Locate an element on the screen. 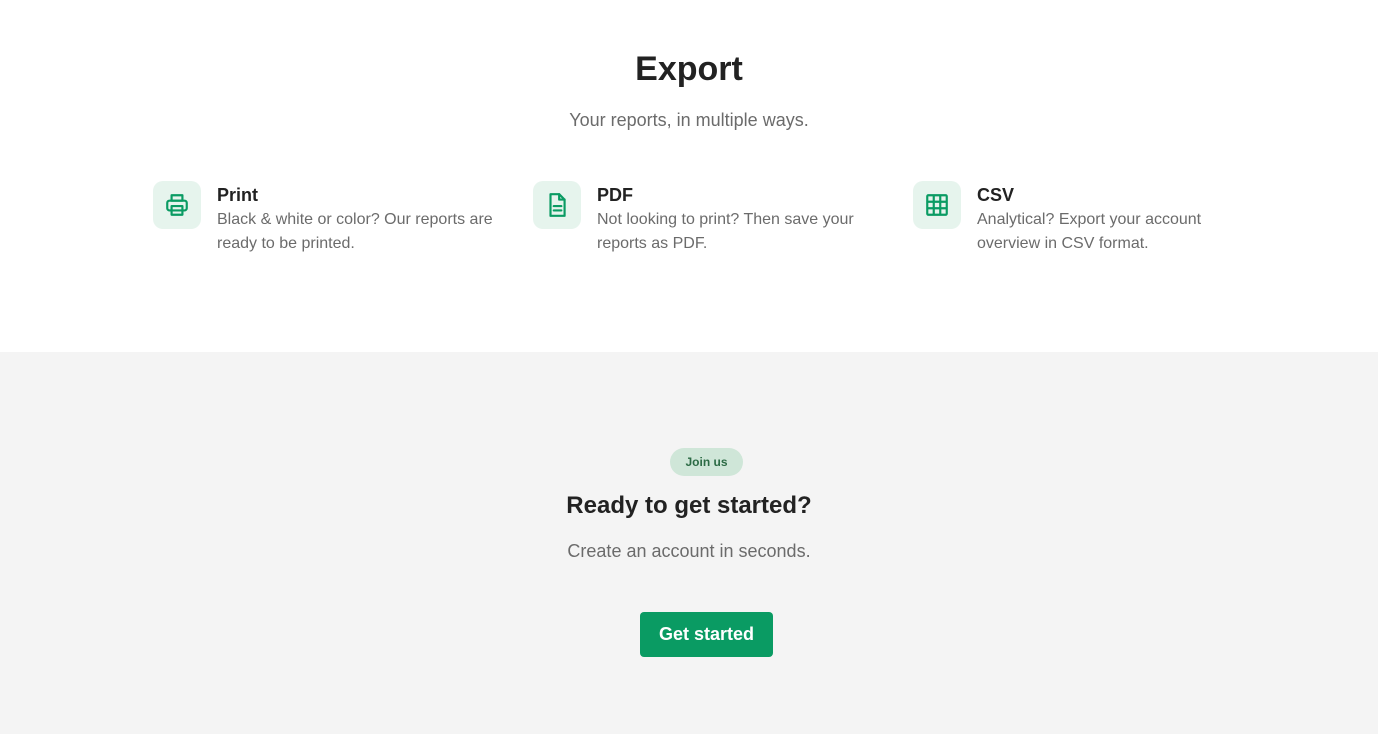  get-started-button: Get started is located at coordinates (706, 634).